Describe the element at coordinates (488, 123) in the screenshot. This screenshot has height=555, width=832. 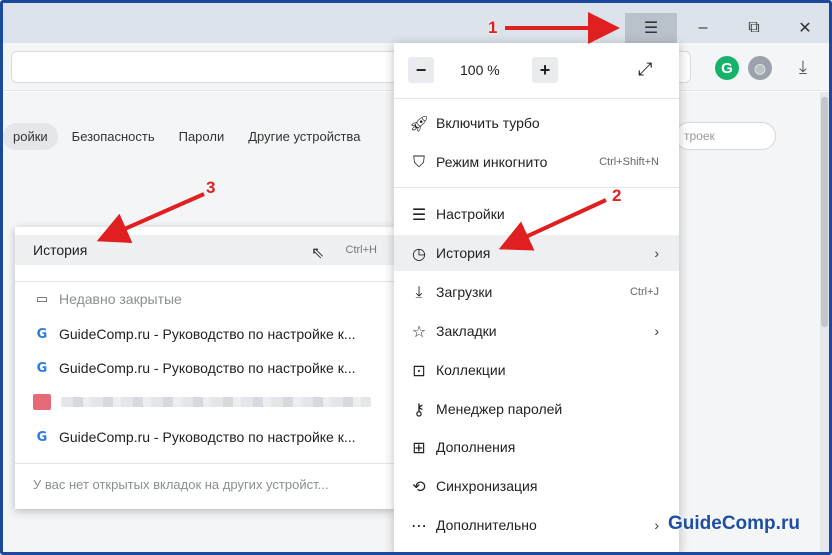
I see `menu-item-label: Включить турбо` at that location.